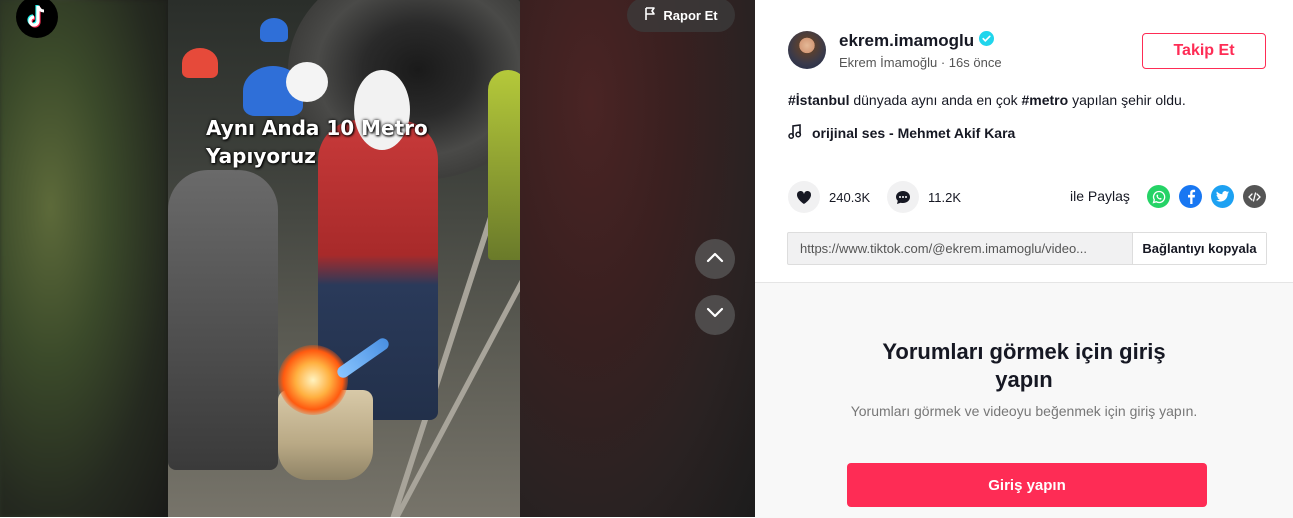  What do you see at coordinates (903, 197) in the screenshot?
I see `comment-icon` at bounding box center [903, 197].